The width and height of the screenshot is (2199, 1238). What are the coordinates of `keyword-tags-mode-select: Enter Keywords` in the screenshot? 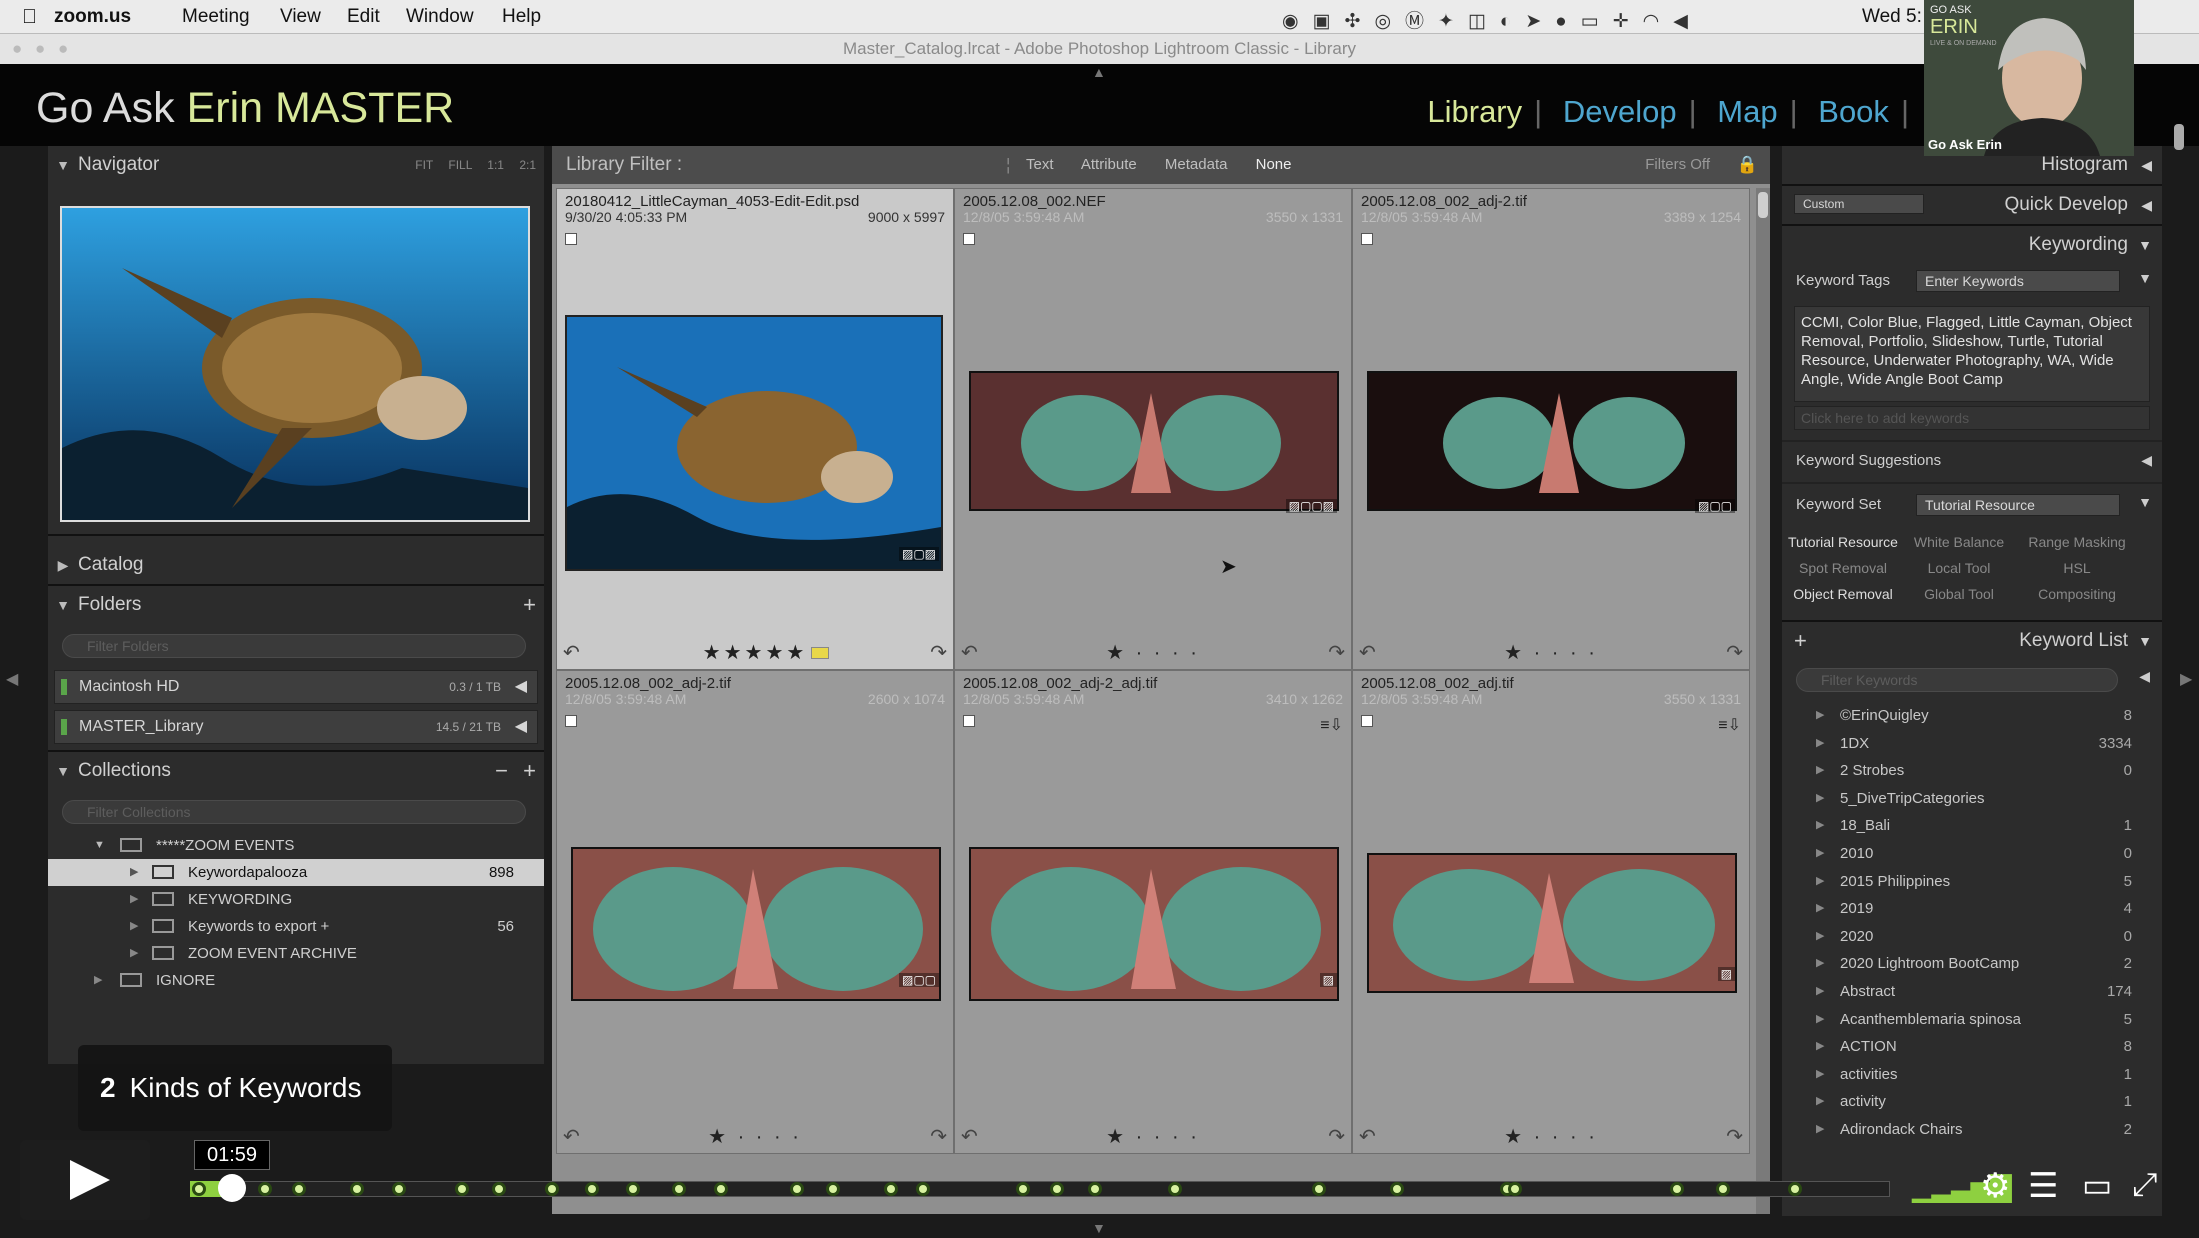 It's located at (2018, 281).